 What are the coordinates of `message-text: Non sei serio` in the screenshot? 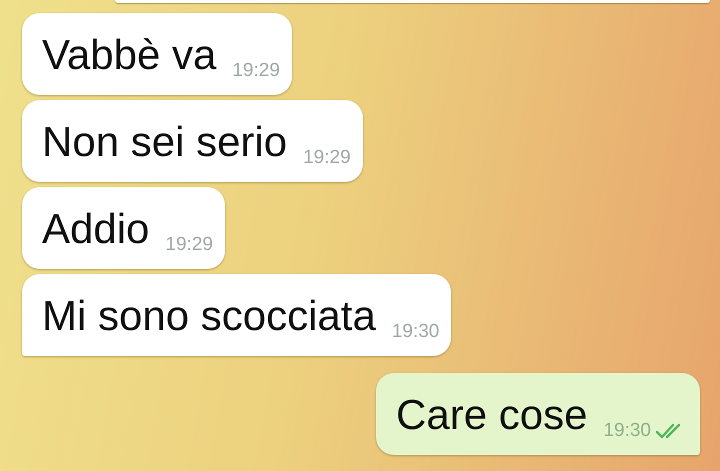 It's located at (165, 142).